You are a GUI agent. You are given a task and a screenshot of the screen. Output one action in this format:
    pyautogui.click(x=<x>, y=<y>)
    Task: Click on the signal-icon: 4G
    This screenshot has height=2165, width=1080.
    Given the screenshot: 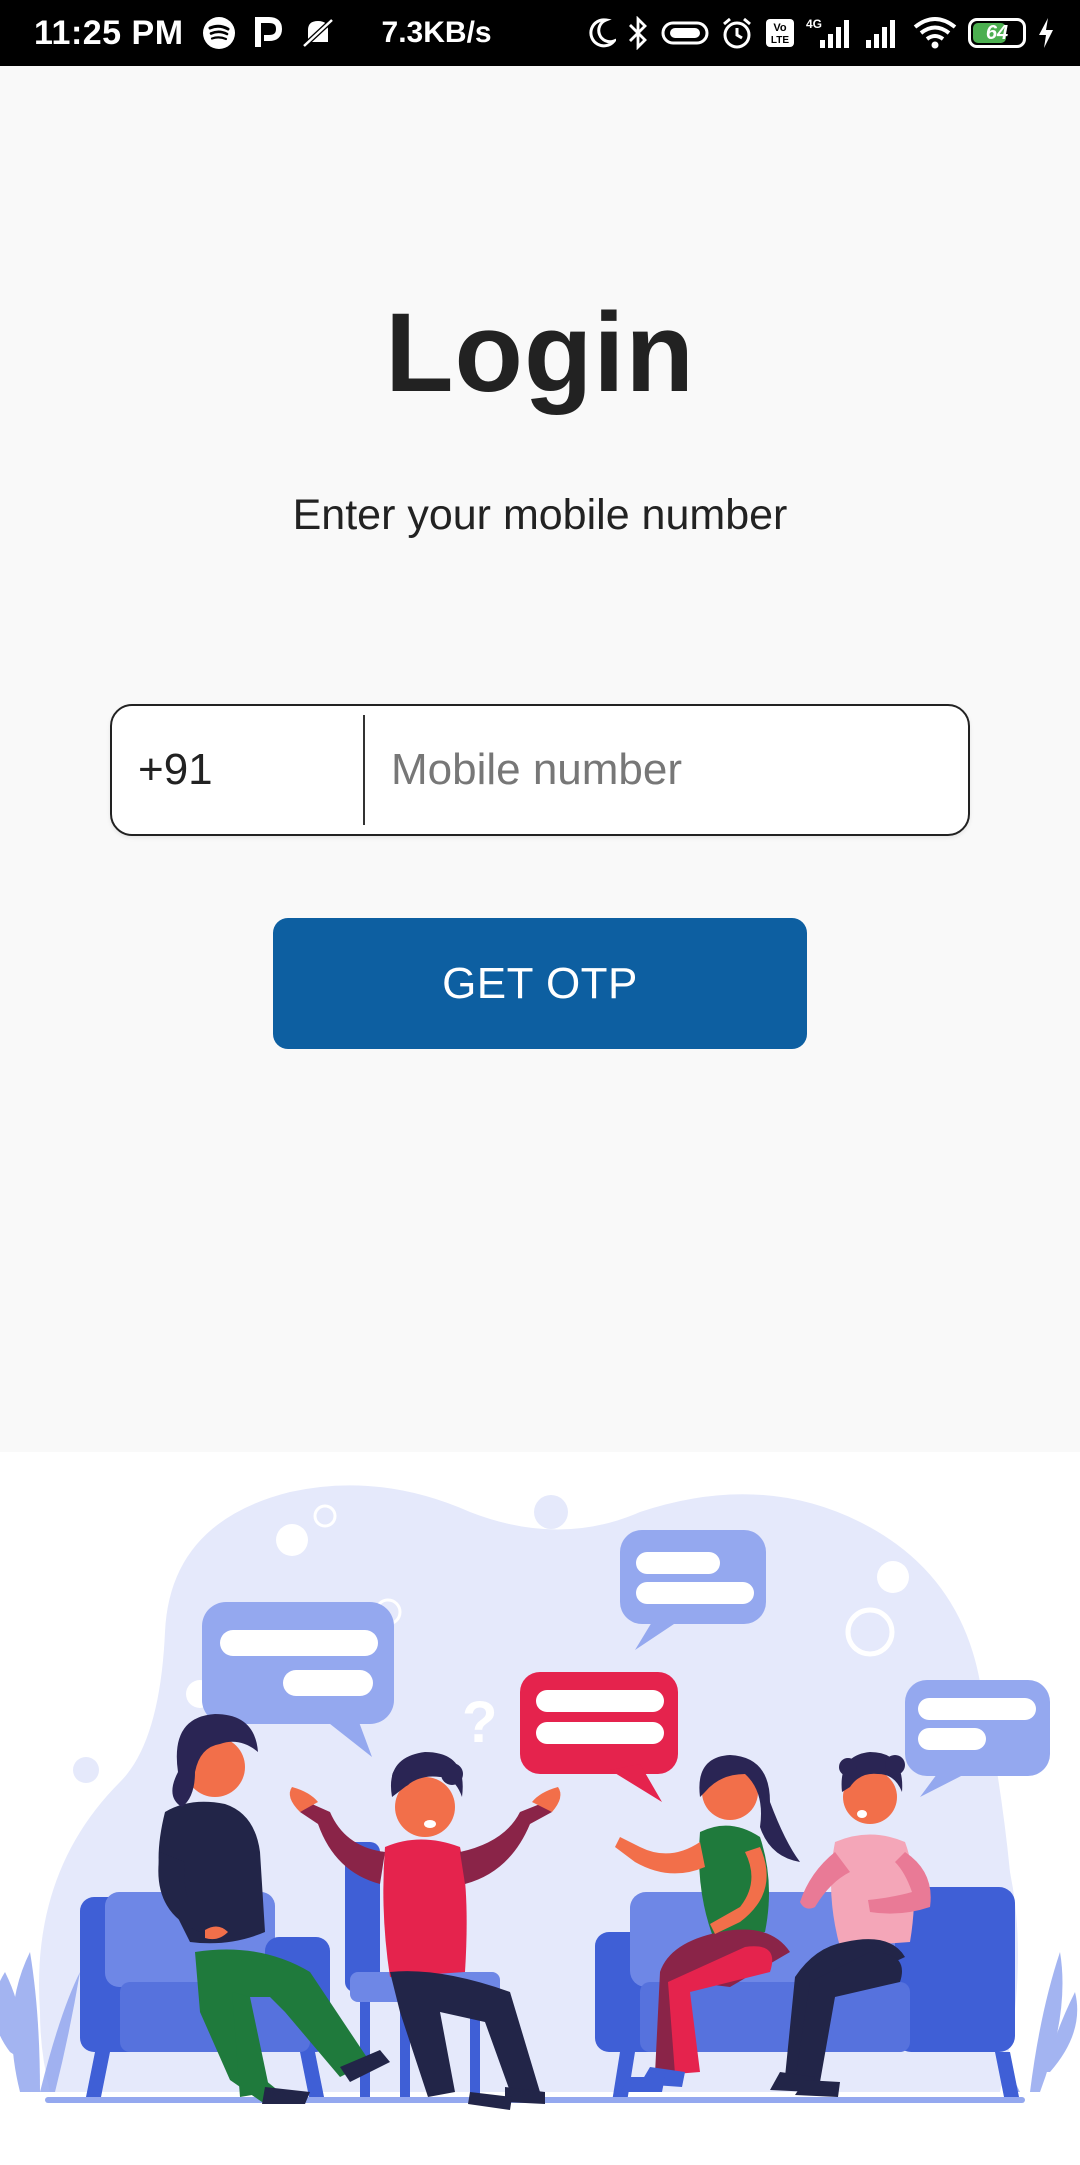 What is the action you would take?
    pyautogui.click(x=829, y=33)
    